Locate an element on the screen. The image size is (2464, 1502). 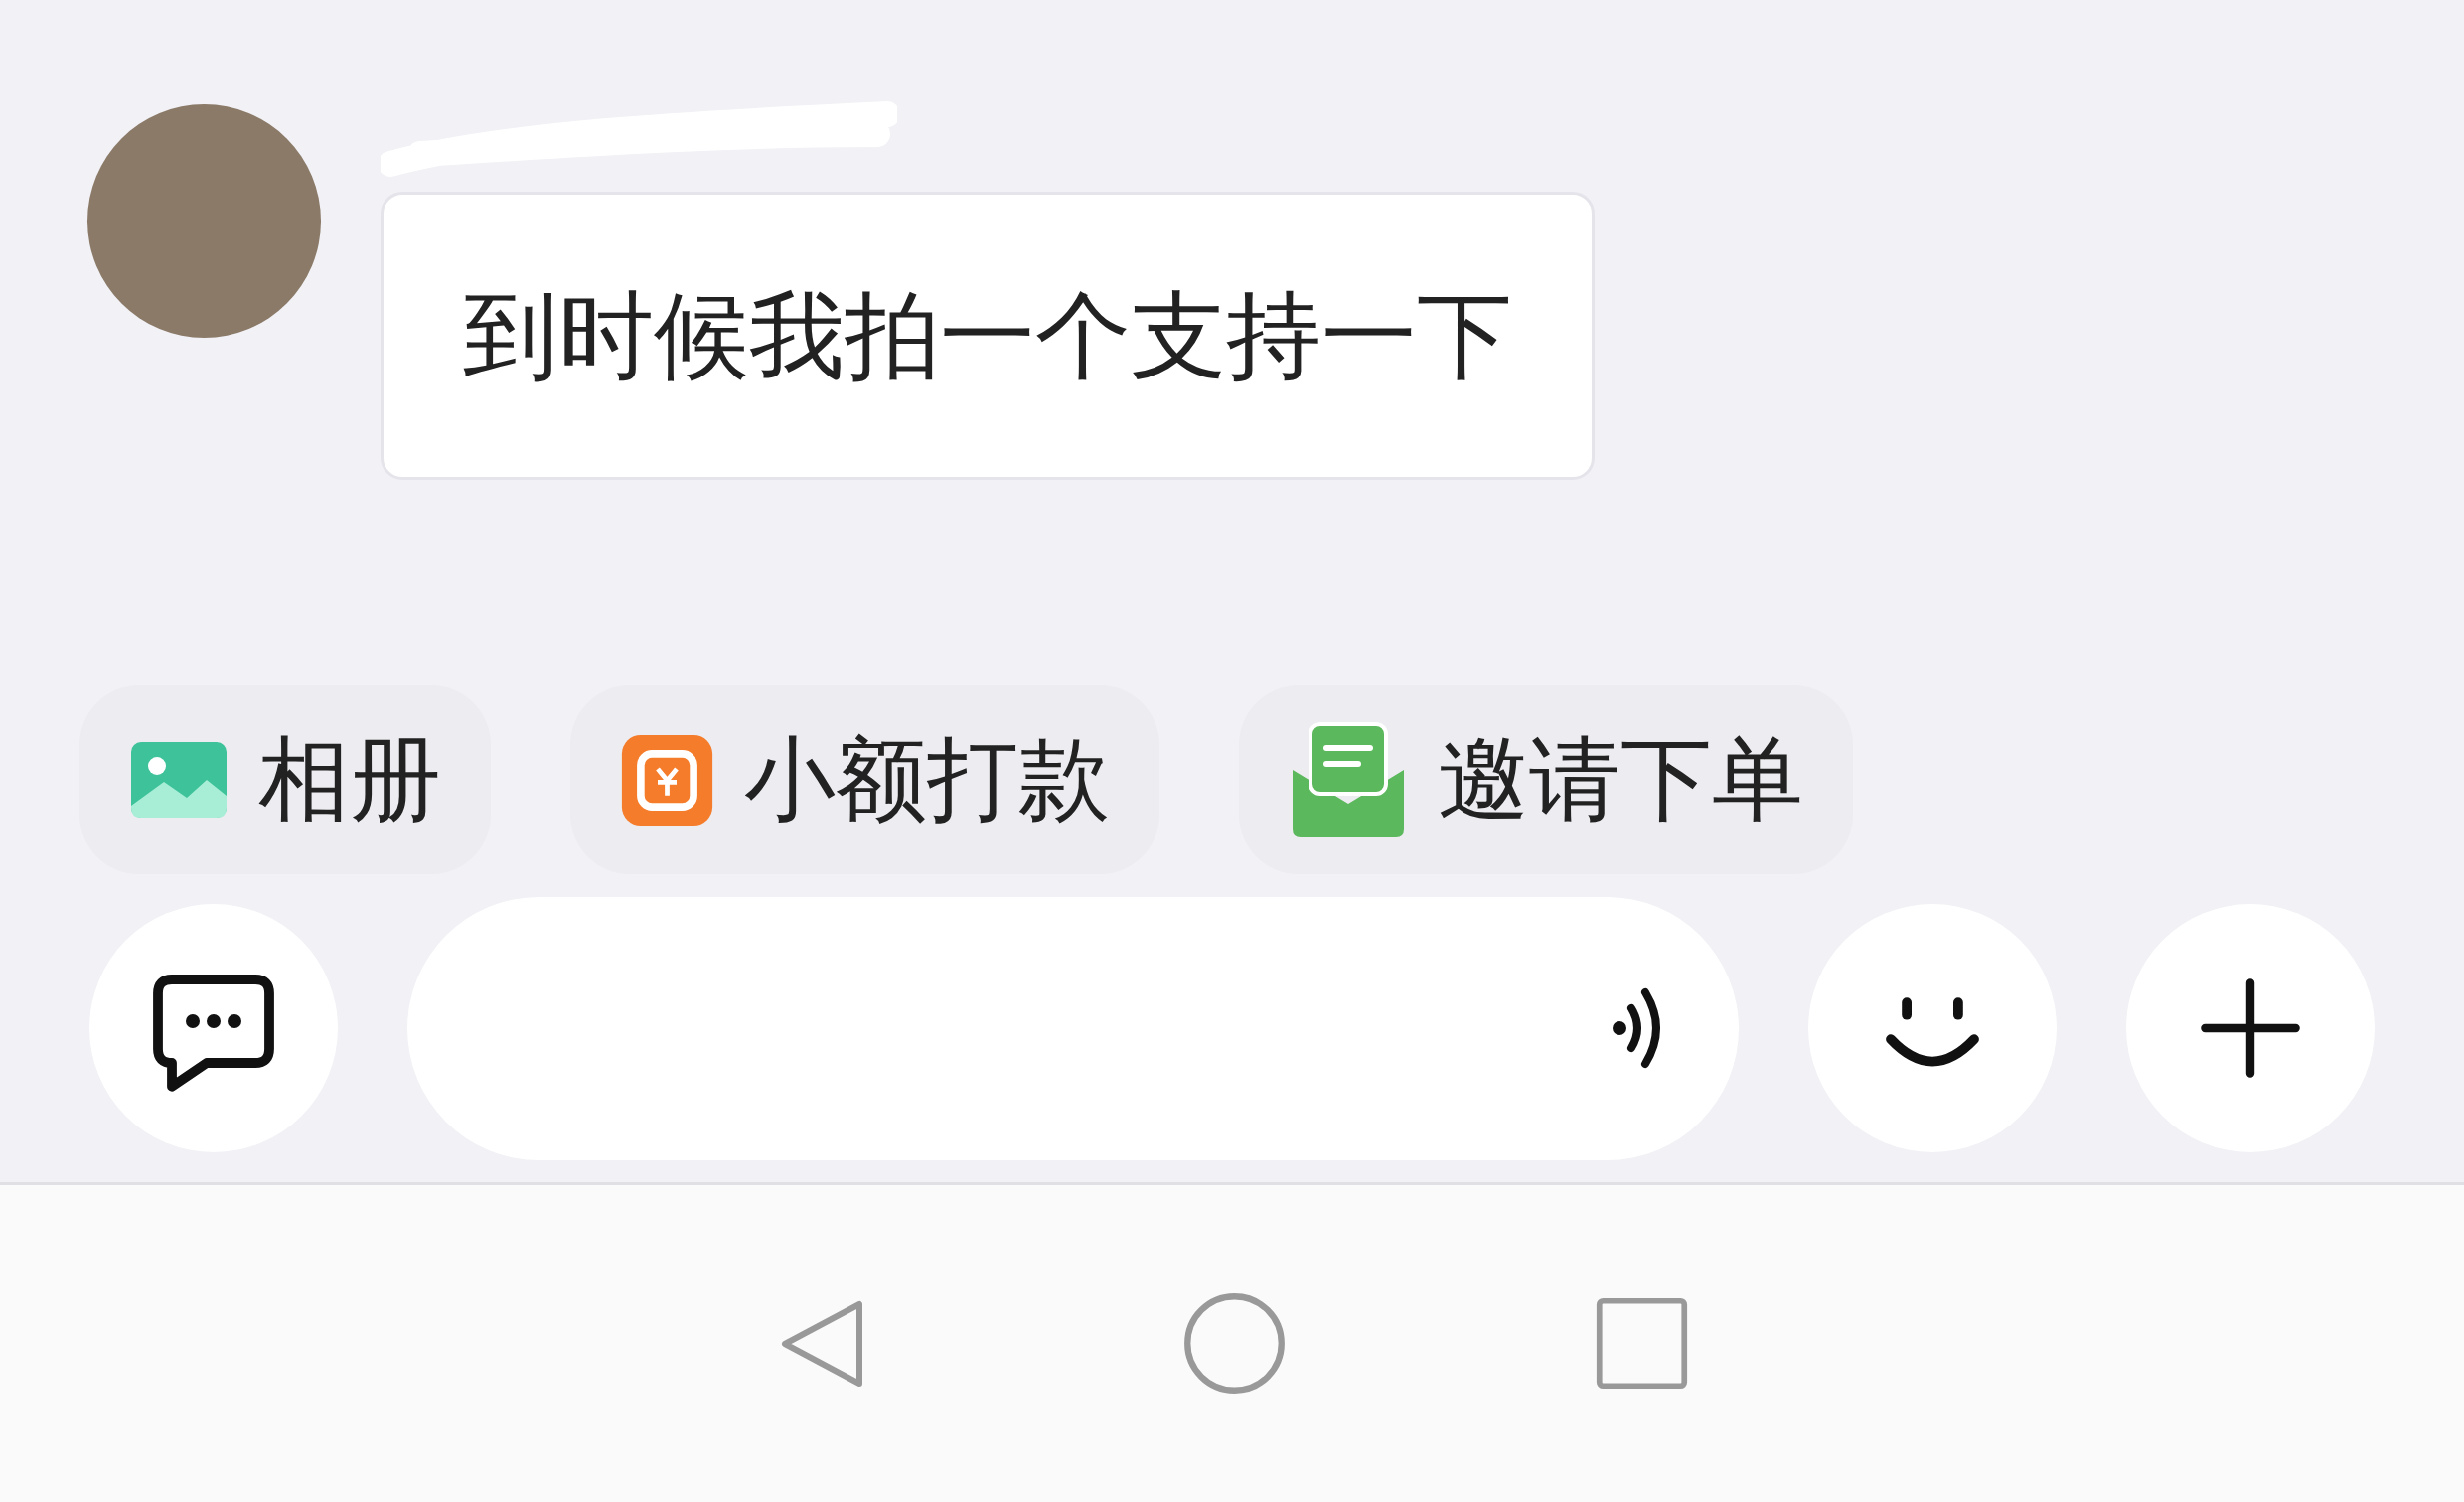
home-icon is located at coordinates (1234, 1343).